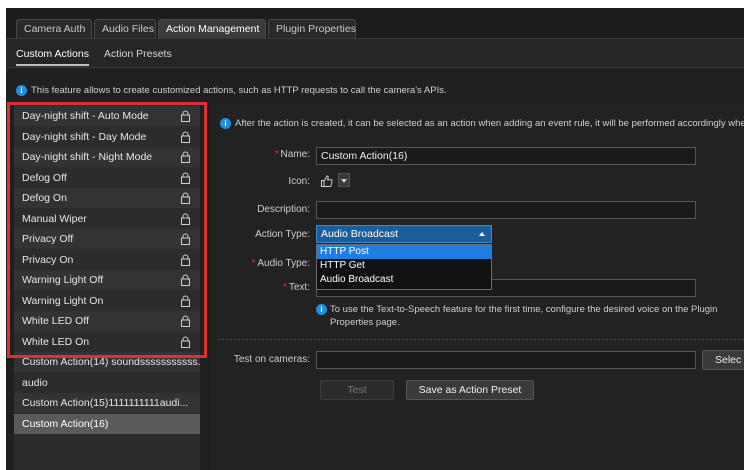 This screenshot has height=470, width=744. Describe the element at coordinates (55, 321) in the screenshot. I see `action-list-item-label: White LED Off` at that location.